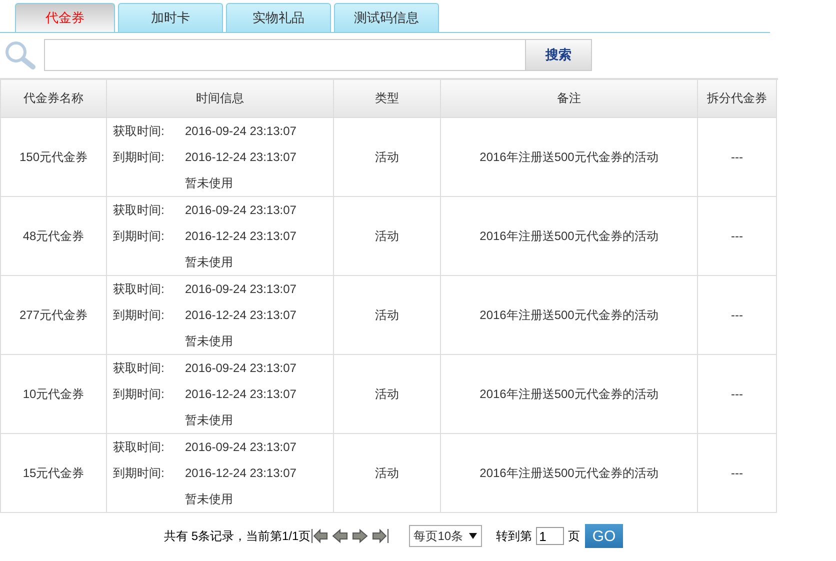 The width and height of the screenshot is (836, 561). I want to click on tab: 测试码信息, so click(386, 17).